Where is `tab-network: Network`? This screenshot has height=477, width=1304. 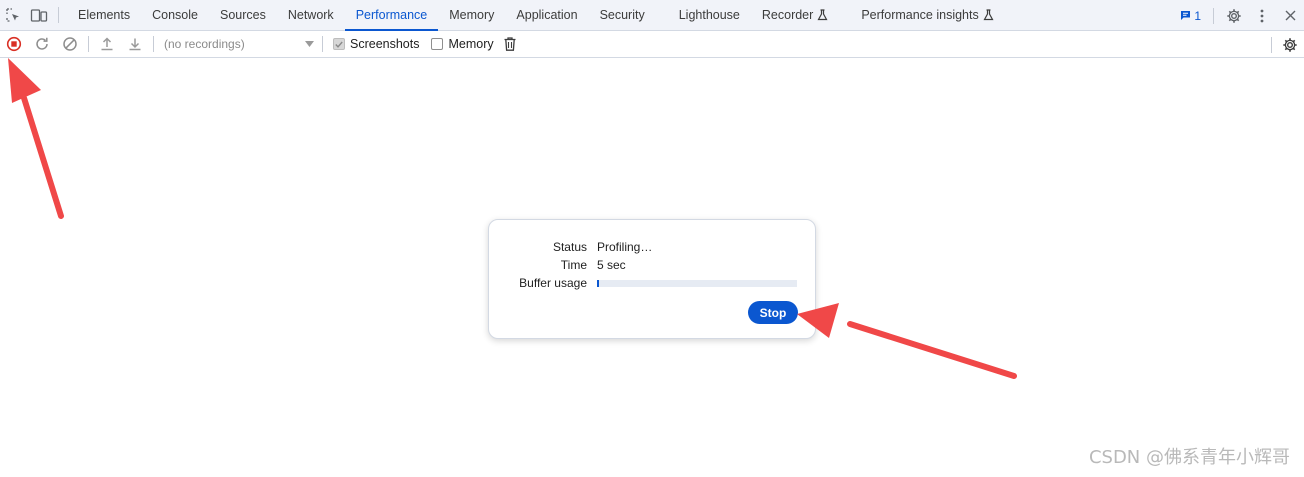 tab-network: Network is located at coordinates (311, 15).